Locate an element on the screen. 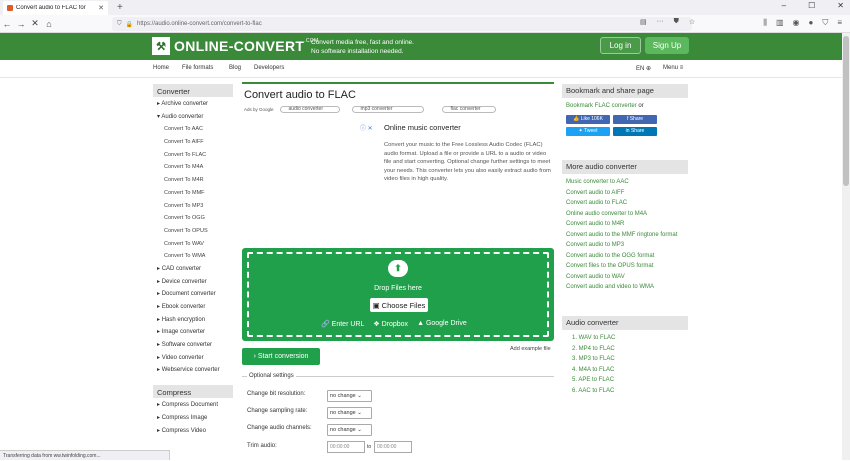 This screenshot has height=461, width=850. maximize-icon: ☐ is located at coordinates (811, 5).